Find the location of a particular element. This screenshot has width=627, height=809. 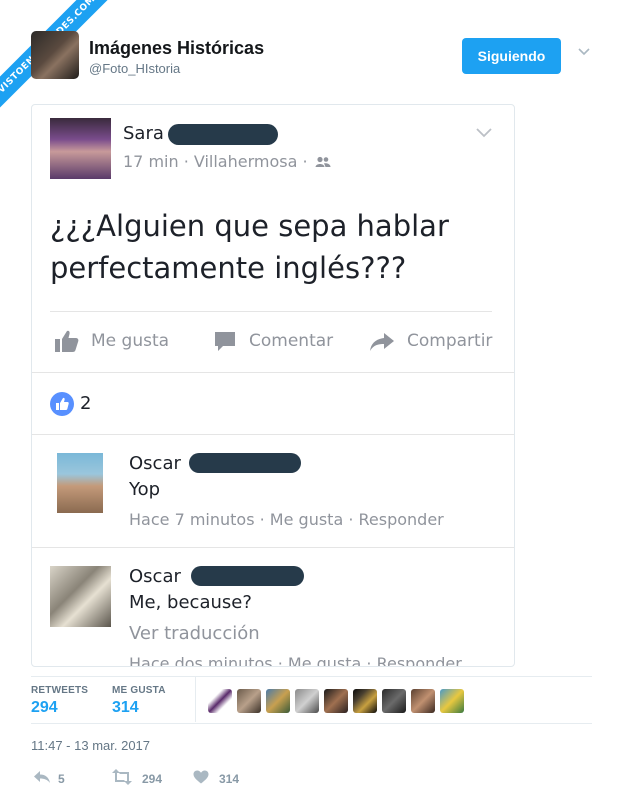

post-meta-text: 17 min · Villahermosa · is located at coordinates (215, 161).